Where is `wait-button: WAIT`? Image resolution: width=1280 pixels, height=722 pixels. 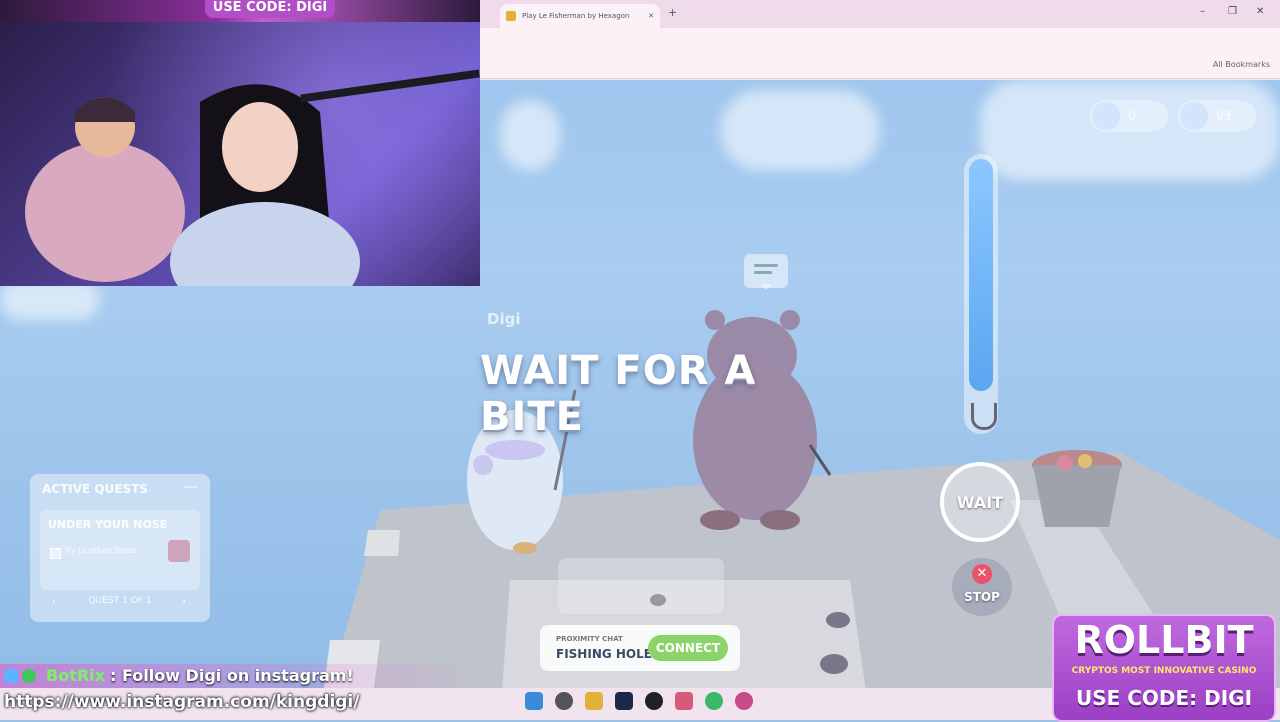 wait-button: WAIT is located at coordinates (980, 502).